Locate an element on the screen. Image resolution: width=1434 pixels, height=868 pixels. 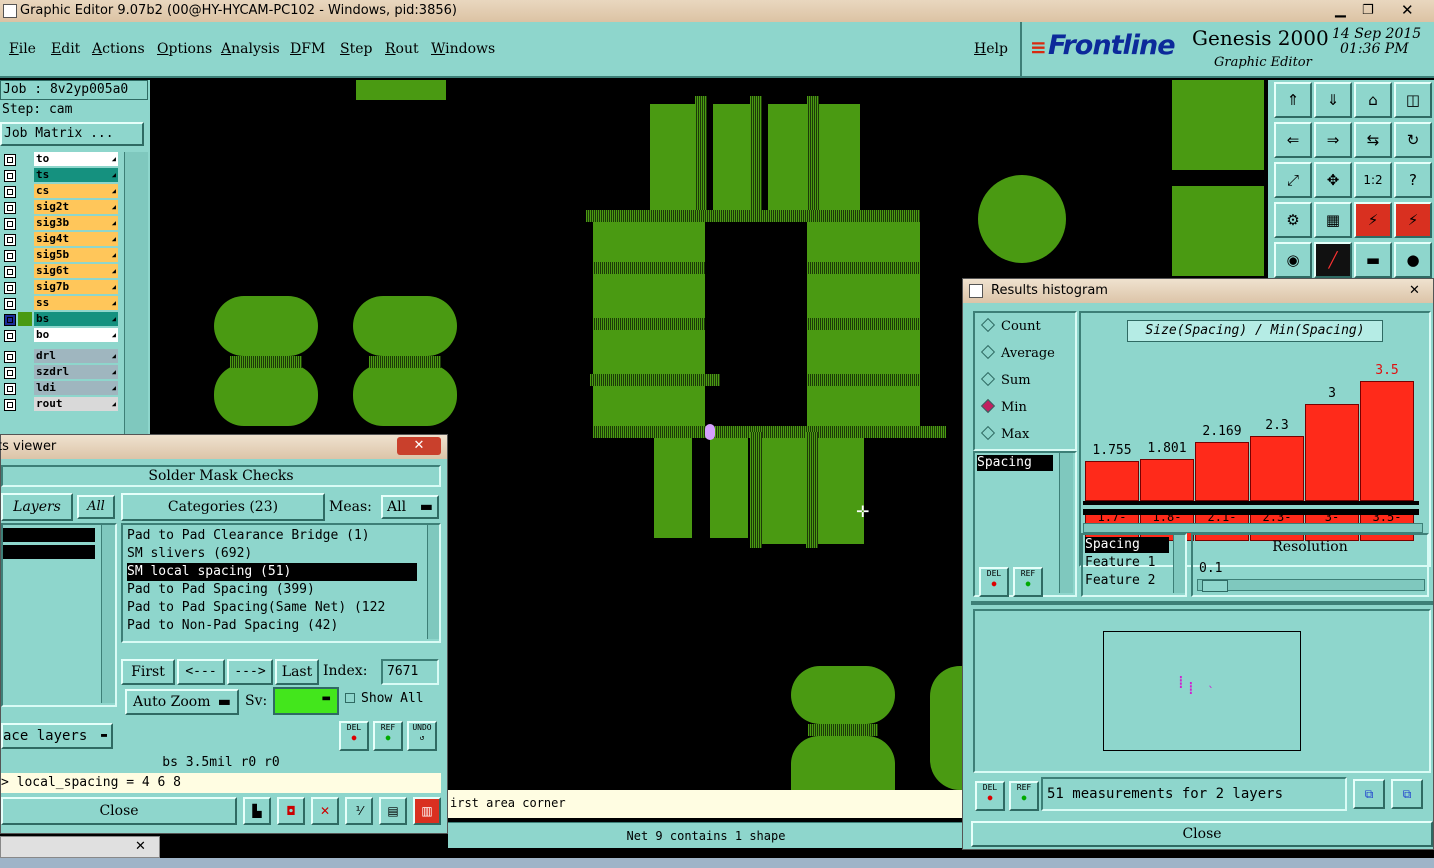
layer-name: ts is located at coordinates (76, 175).